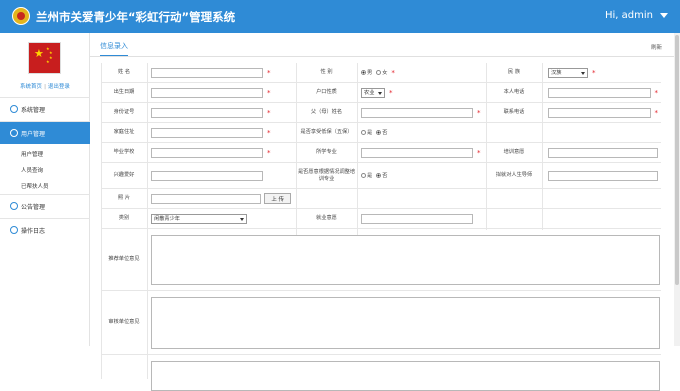 This screenshot has width=680, height=391. What do you see at coordinates (603, 175) in the screenshot?
I see `target-school-input` at bounding box center [603, 175].